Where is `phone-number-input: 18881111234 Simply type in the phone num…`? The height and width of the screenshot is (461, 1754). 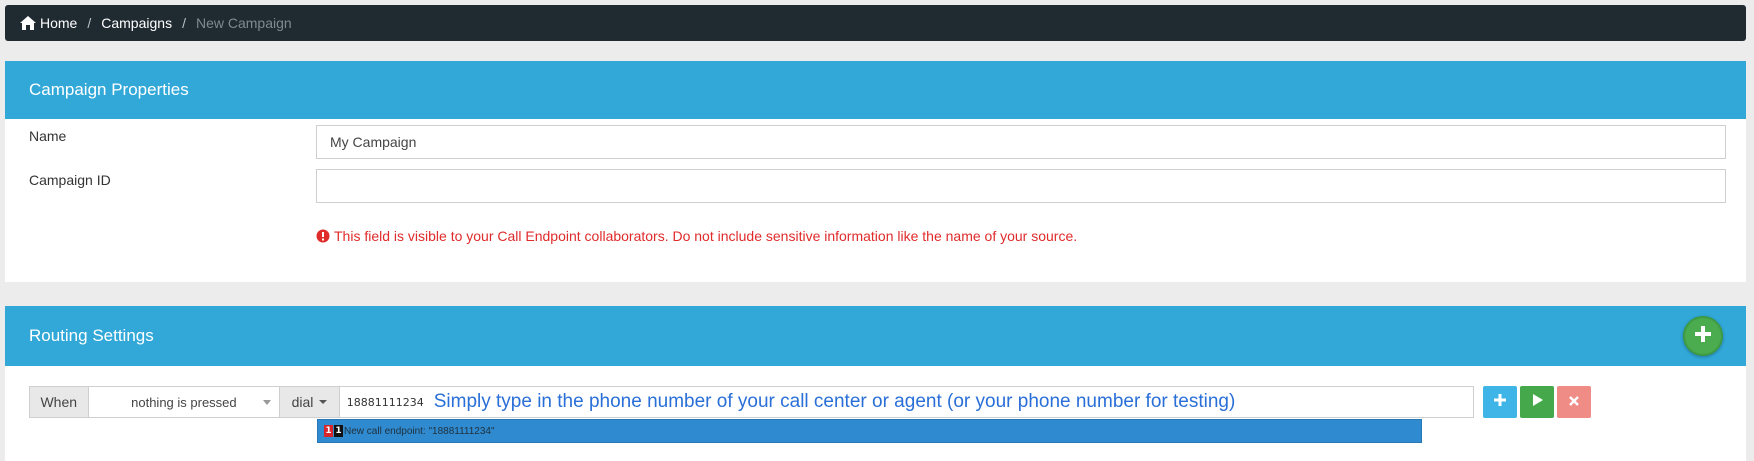
phone-number-input: 18881111234 Simply type in the phone num… is located at coordinates (906, 402).